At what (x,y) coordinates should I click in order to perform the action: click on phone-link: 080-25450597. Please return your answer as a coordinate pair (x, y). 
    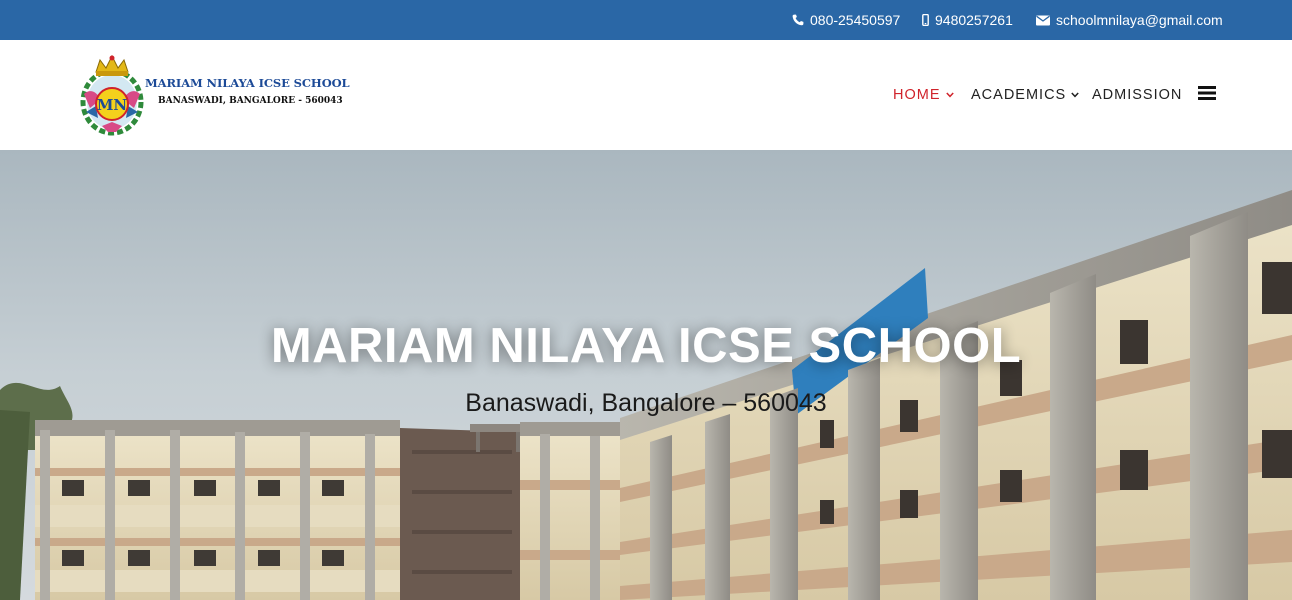
    Looking at the image, I should click on (846, 20).